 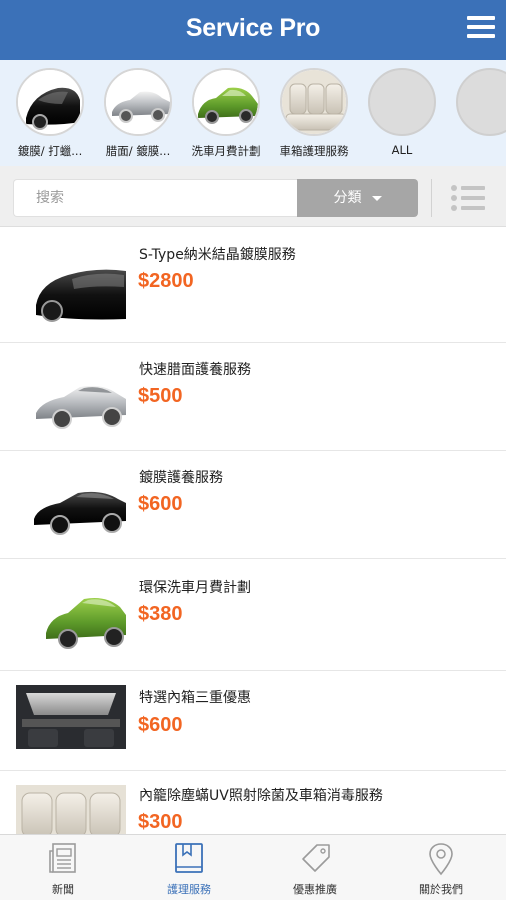 What do you see at coordinates (253, 397) in the screenshot?
I see `product-row: 快速腊面護養服務 $500` at bounding box center [253, 397].